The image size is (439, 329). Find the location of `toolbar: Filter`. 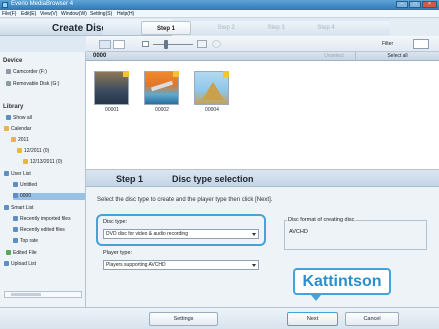

toolbar: Filter is located at coordinates (262, 44).